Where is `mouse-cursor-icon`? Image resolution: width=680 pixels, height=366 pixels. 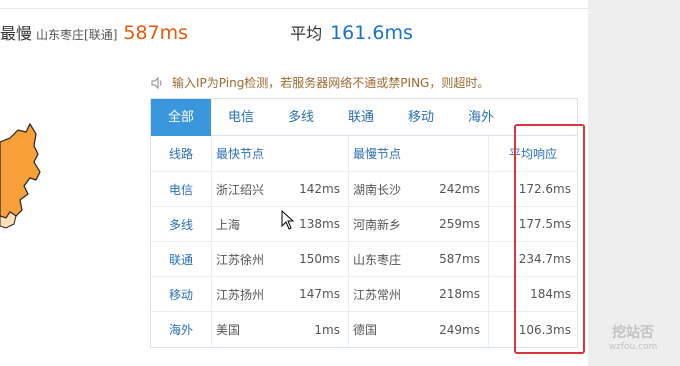 mouse-cursor-icon is located at coordinates (288, 220).